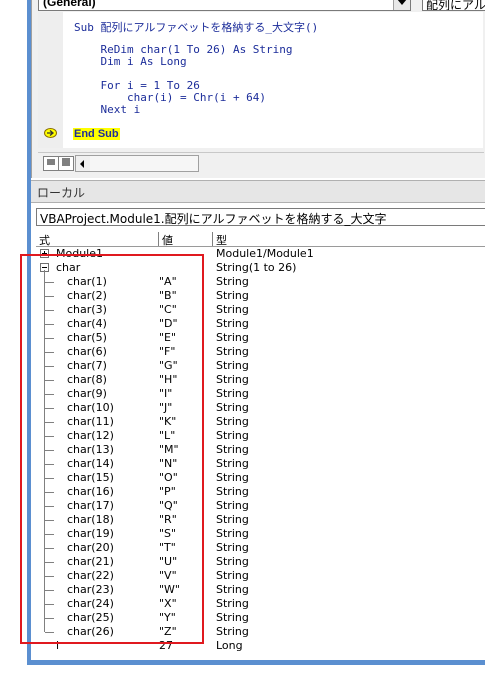 Image resolution: width=485 pixels, height=680 pixels. I want to click on locals-context-field: VBAProject.Module1.配列にアルファベットを格納する_大文字, so click(260, 217).